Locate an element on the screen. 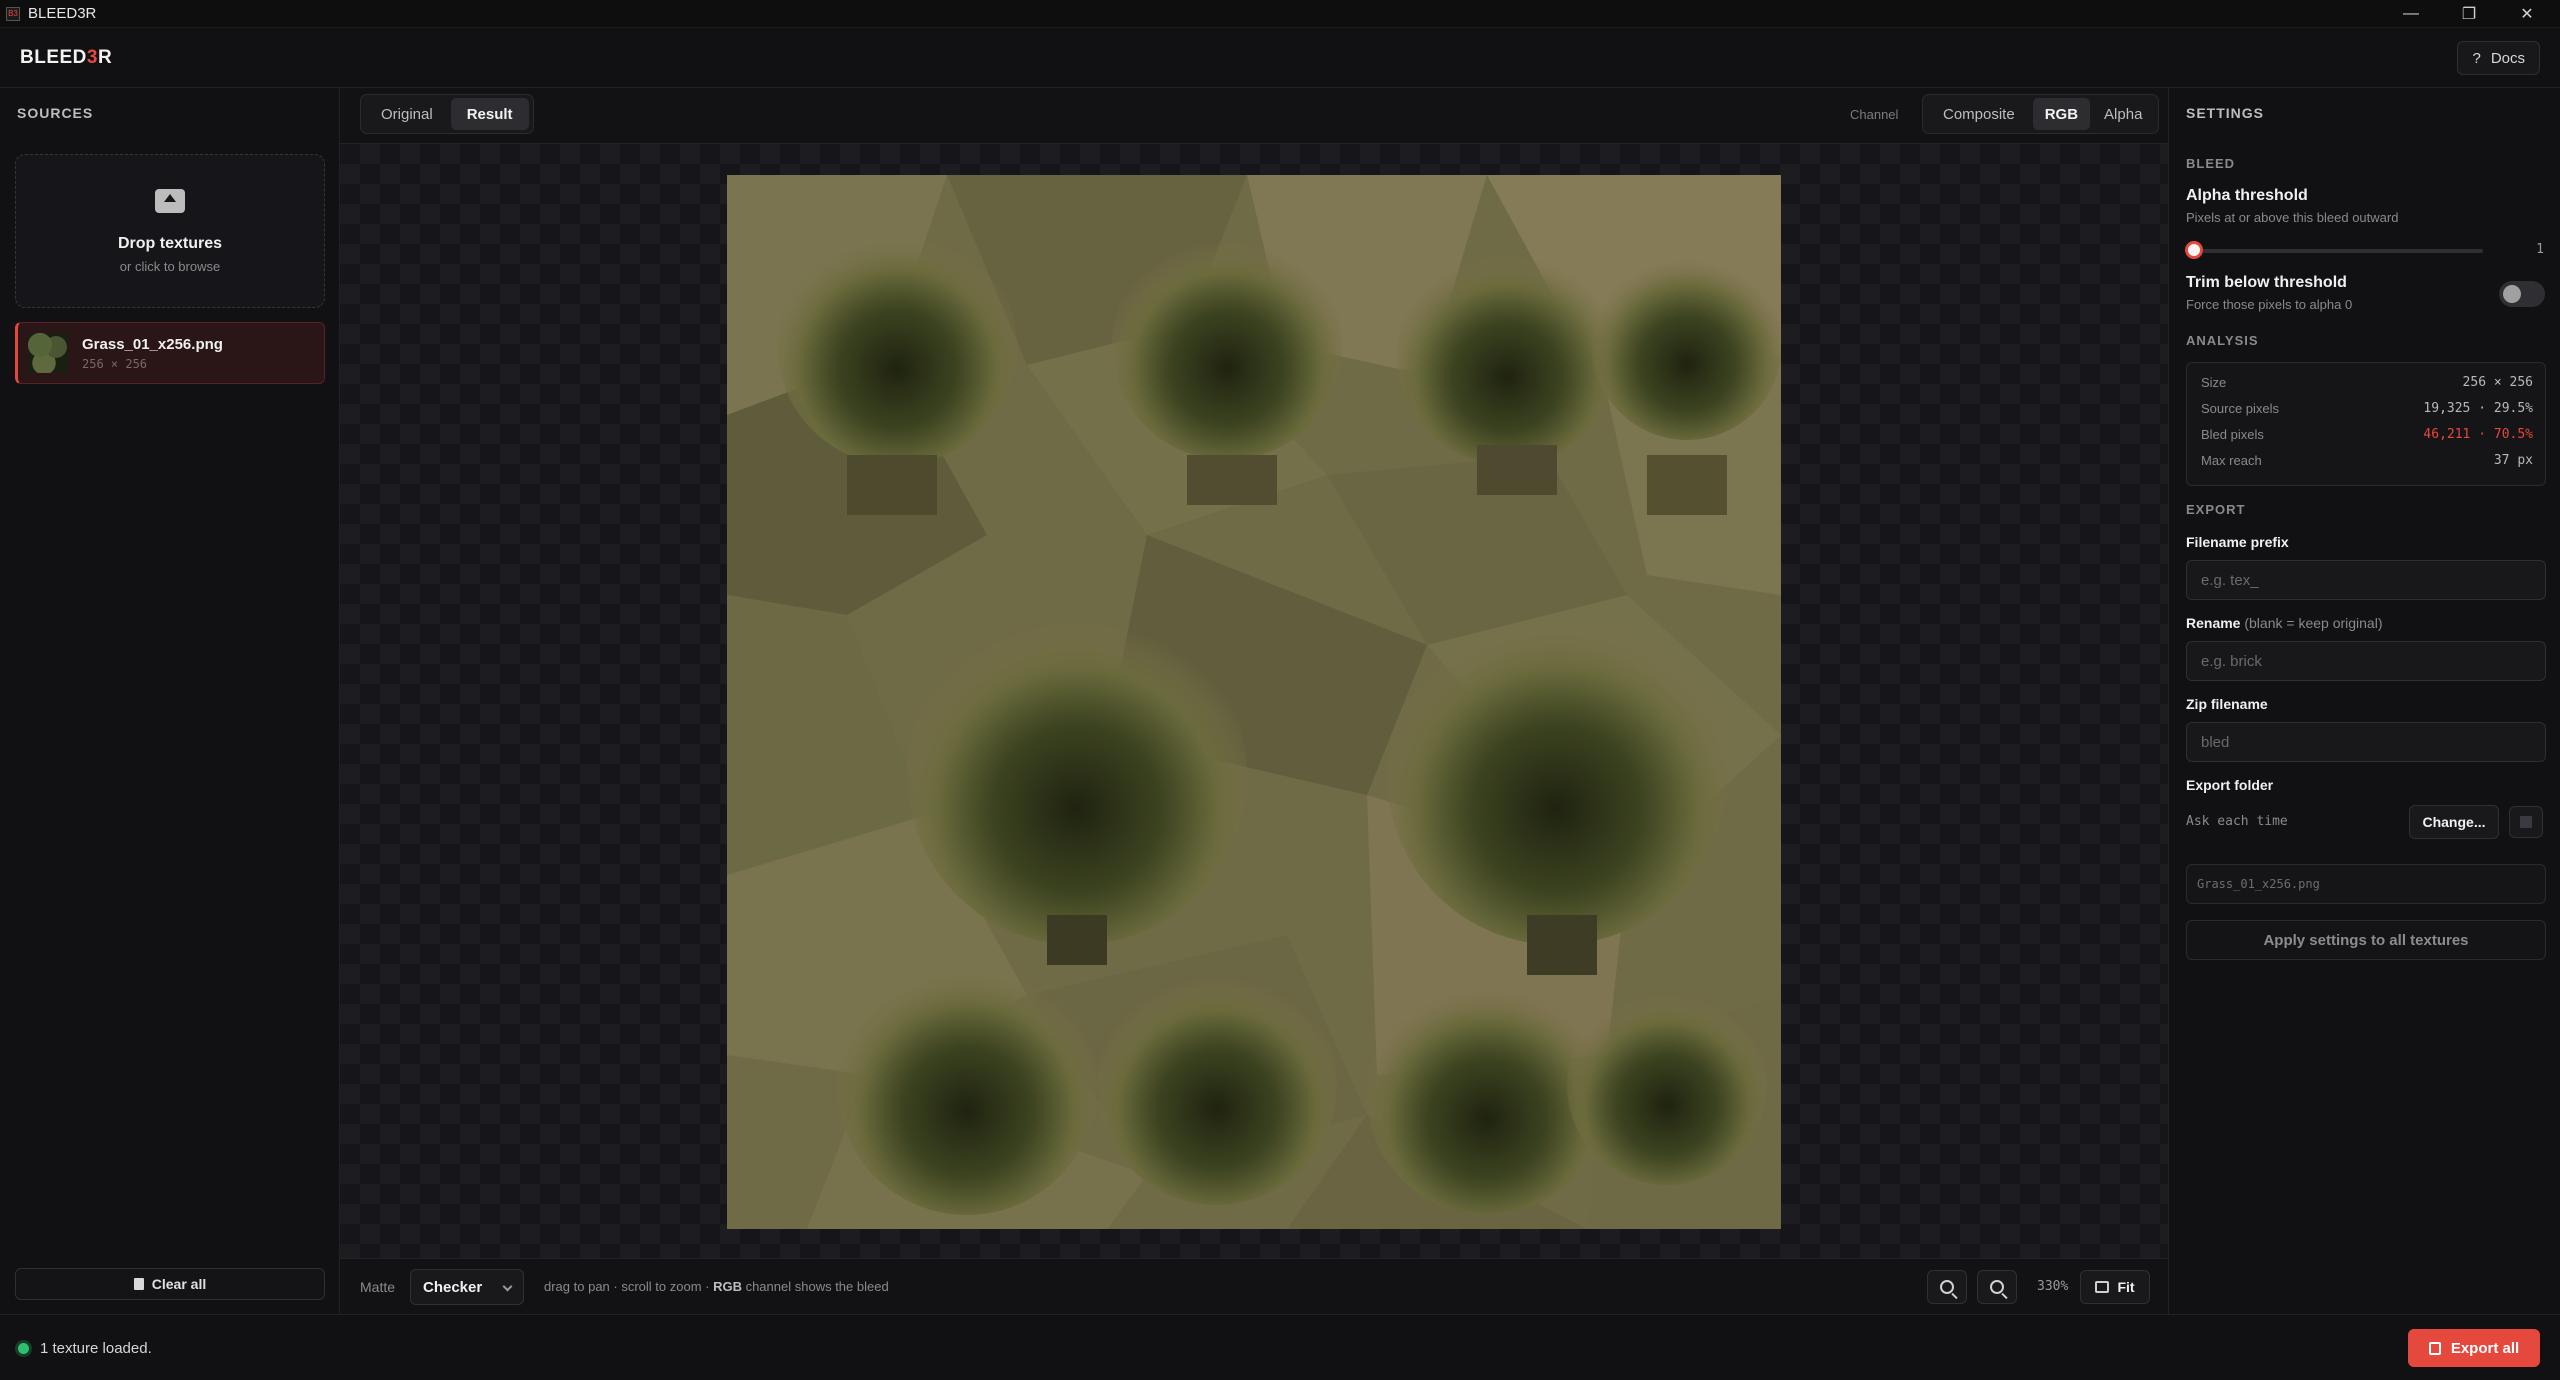 This screenshot has width=2560, height=1380. zip-label: Zip filename is located at coordinates (2227, 704).